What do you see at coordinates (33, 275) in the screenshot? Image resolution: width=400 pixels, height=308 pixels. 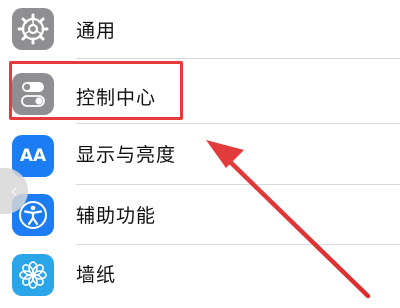 I see `flower-icon` at bounding box center [33, 275].